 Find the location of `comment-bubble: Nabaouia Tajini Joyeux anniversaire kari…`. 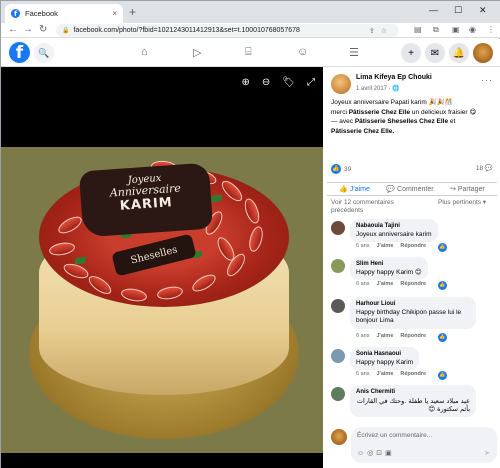

comment-bubble: Nabaouia Tajini Joyeux anniversaire kari… is located at coordinates (394, 231).